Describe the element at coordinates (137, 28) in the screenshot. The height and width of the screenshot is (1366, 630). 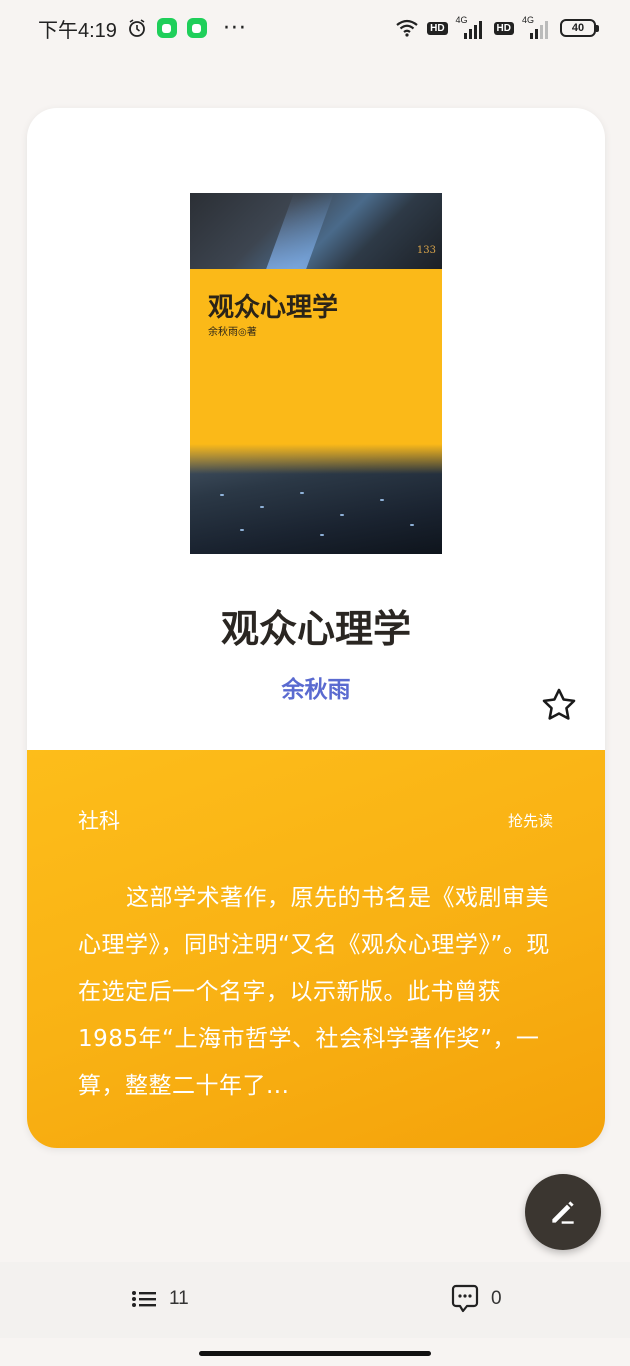
I see `alarm-icon` at that location.